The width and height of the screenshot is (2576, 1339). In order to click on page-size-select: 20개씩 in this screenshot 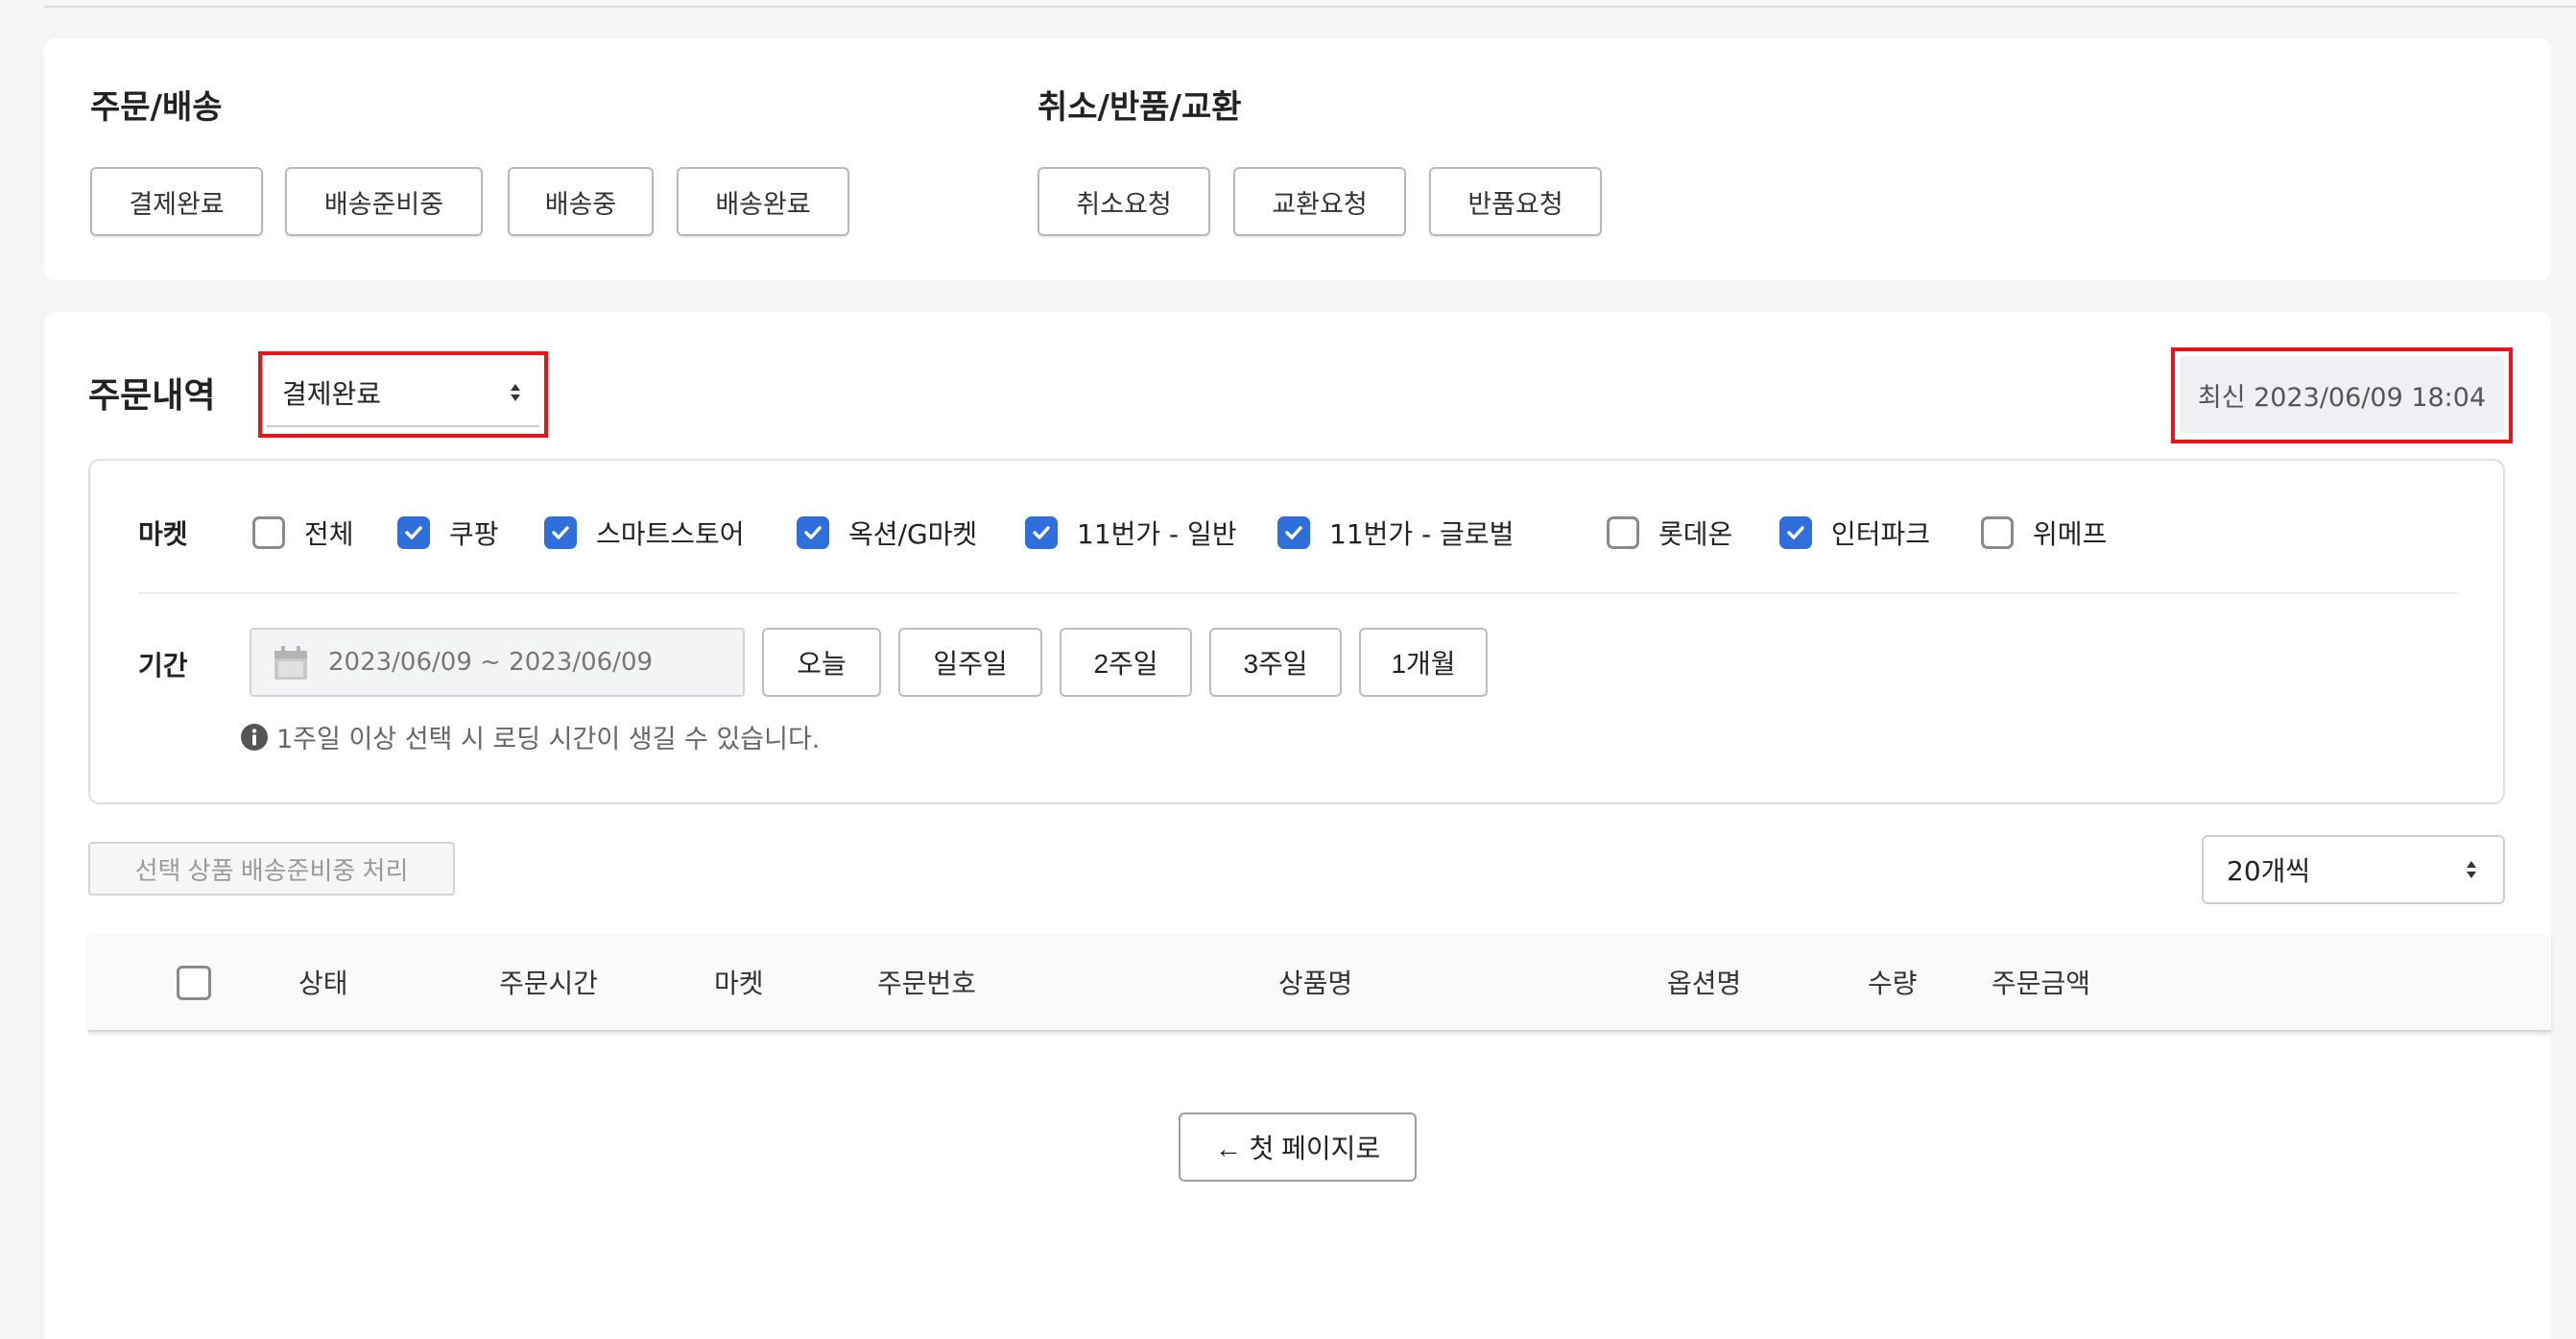, I will do `click(2353, 870)`.